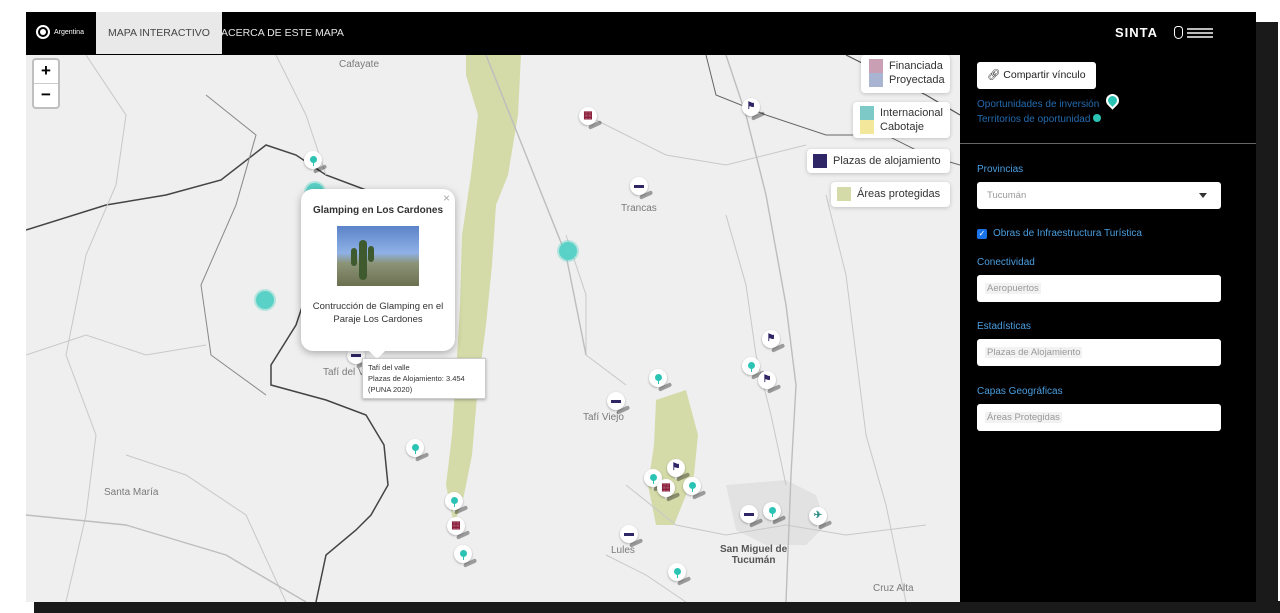  Describe the element at coordinates (446, 198) in the screenshot. I see `close-icon: ×` at that location.